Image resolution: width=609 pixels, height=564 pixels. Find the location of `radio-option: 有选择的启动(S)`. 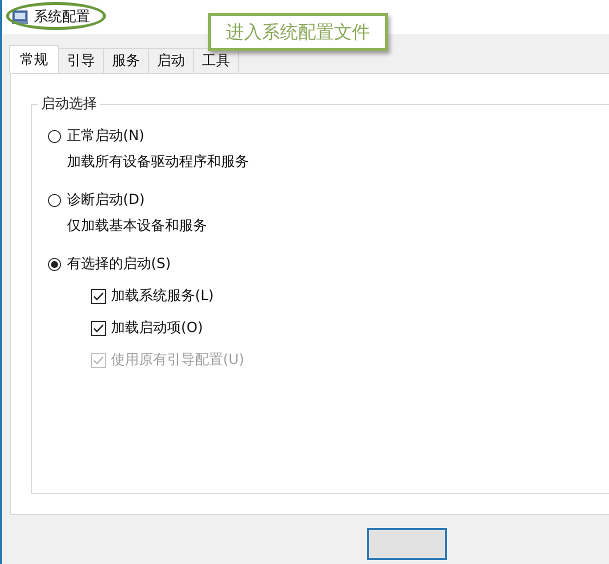

radio-option: 有选择的启动(S) is located at coordinates (109, 264).